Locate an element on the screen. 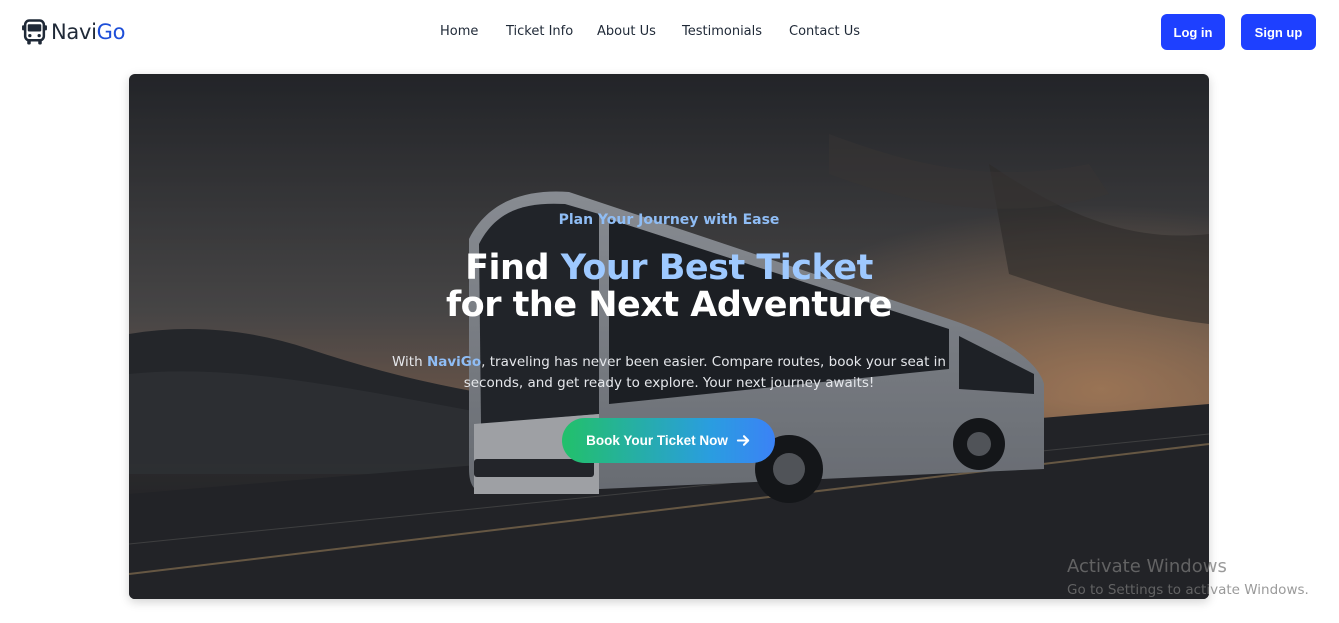 Image resolution: width=1339 pixels, height=623 pixels. signup-button: Sign up is located at coordinates (1278, 32).